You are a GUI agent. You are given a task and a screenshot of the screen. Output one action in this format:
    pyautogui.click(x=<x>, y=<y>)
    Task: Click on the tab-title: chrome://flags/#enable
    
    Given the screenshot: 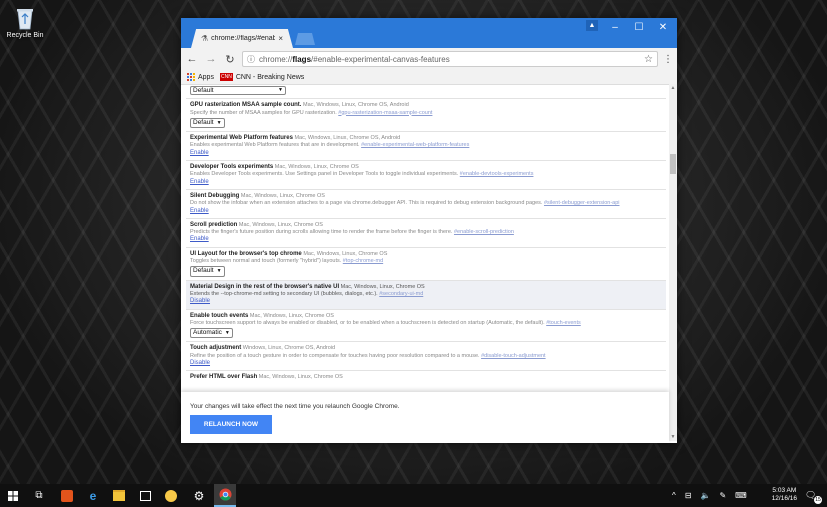 What is the action you would take?
    pyautogui.click(x=243, y=38)
    